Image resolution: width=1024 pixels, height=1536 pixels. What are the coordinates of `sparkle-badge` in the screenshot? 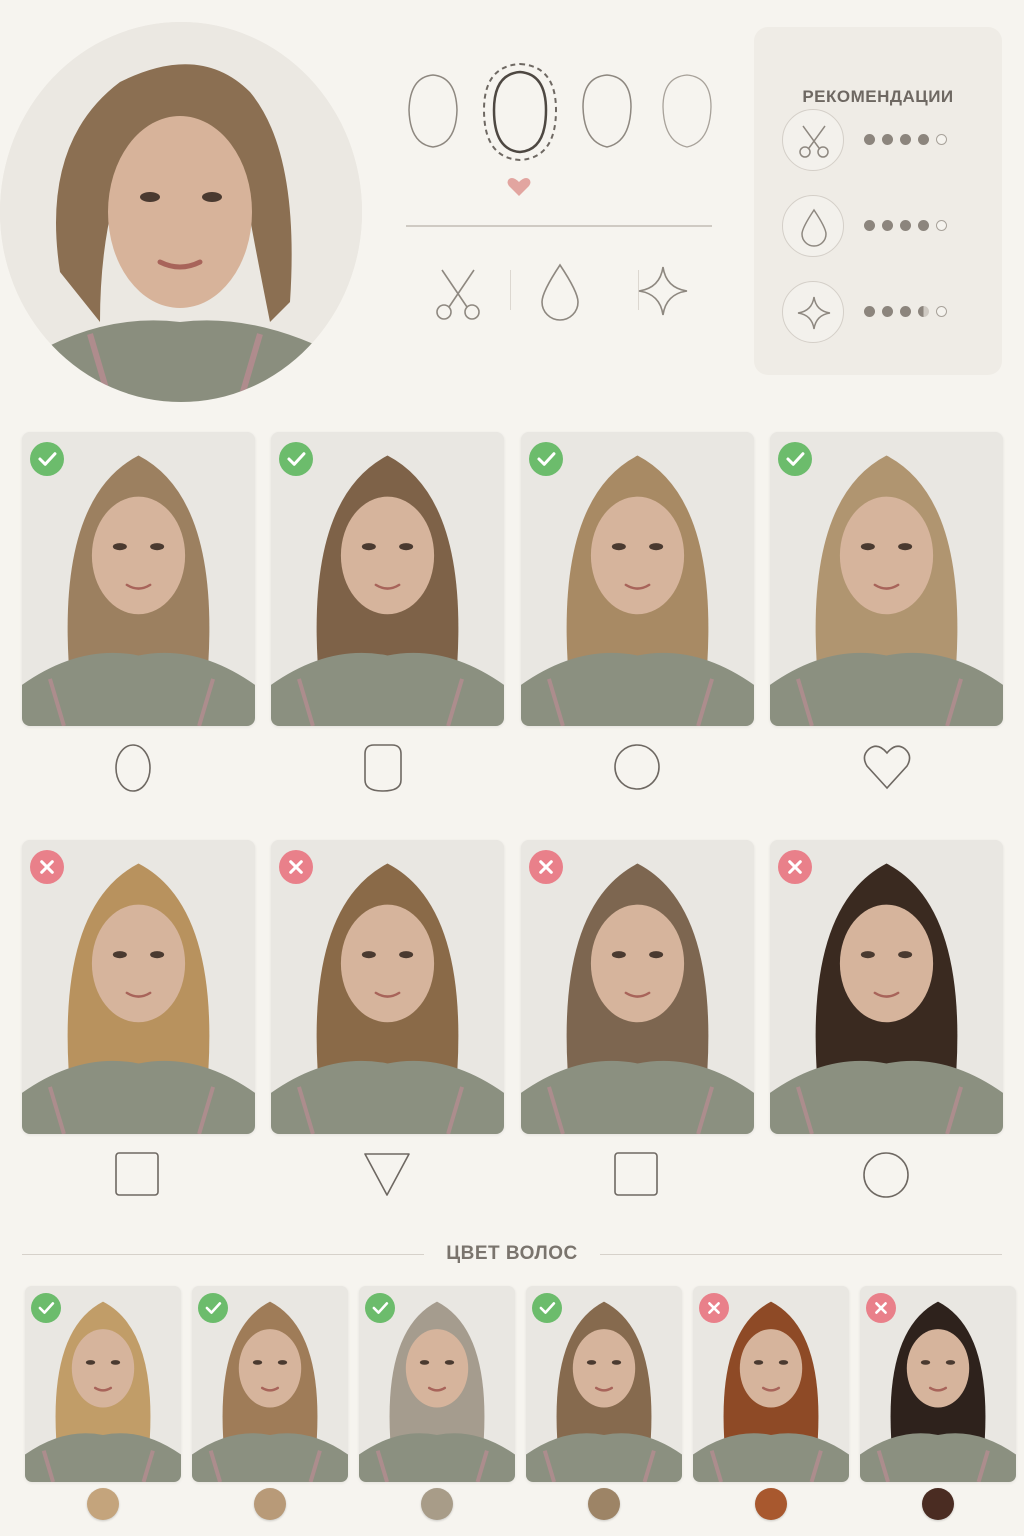 It's located at (813, 312).